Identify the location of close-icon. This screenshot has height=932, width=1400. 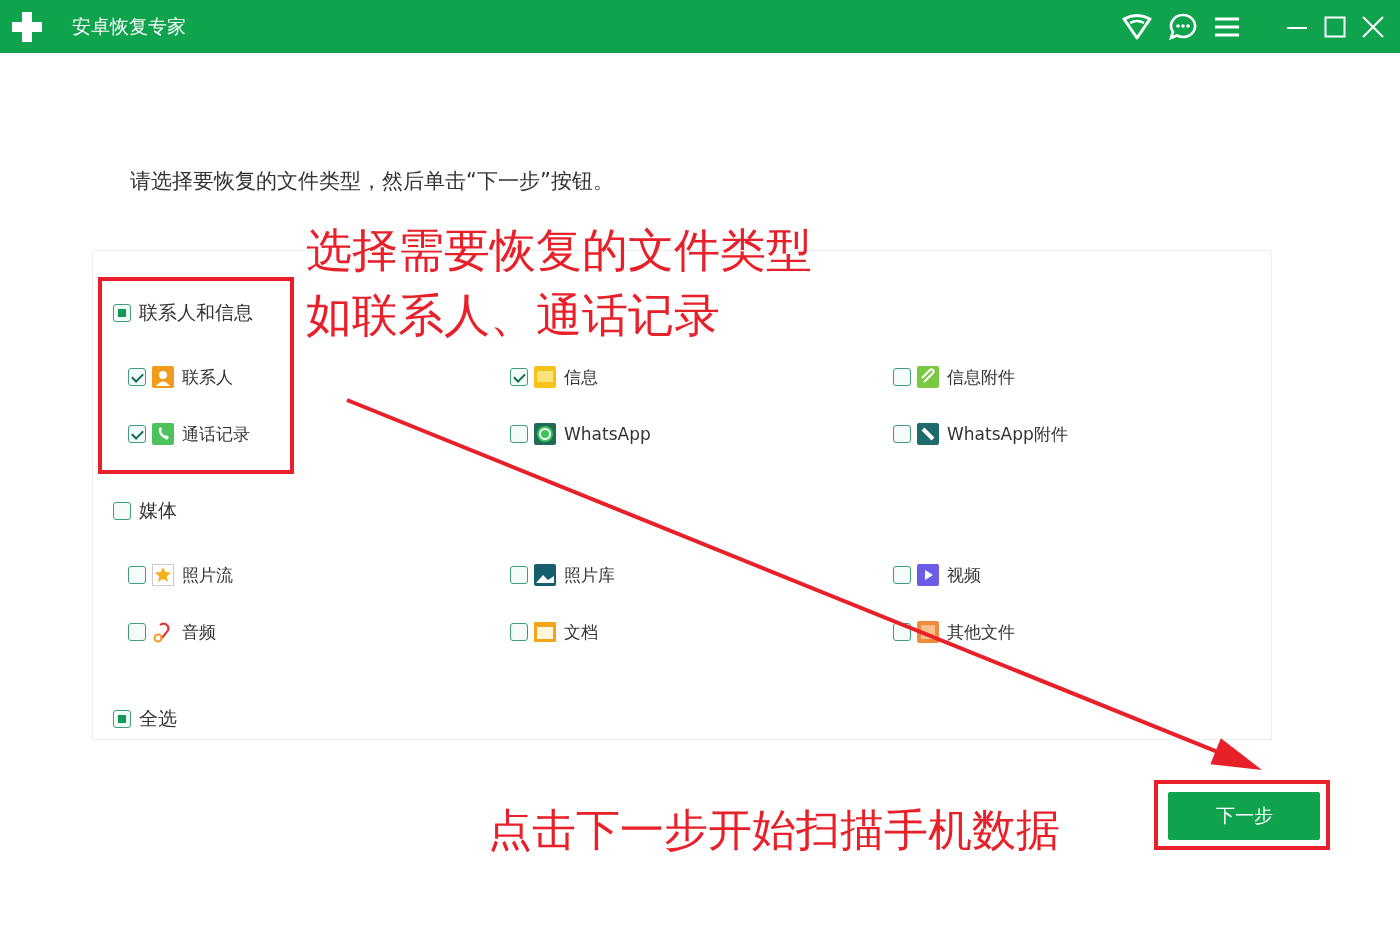
(1373, 26).